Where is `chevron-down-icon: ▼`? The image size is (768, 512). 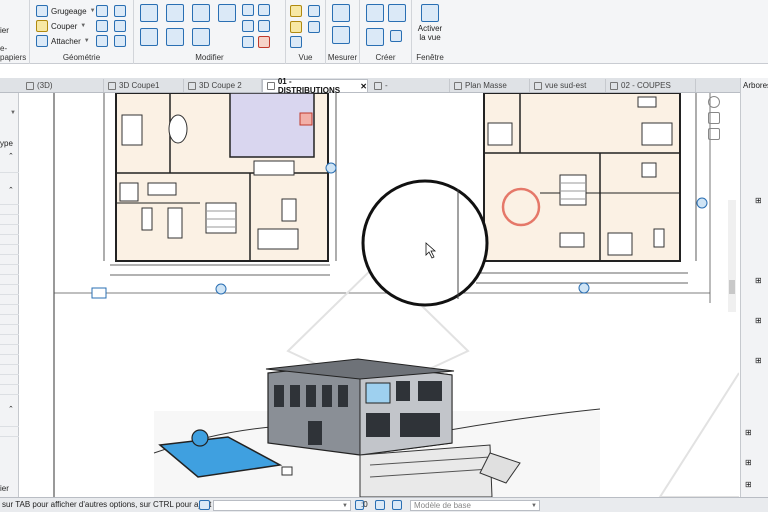
chevron-down-icon: ▼ is located at coordinates (13, 113).